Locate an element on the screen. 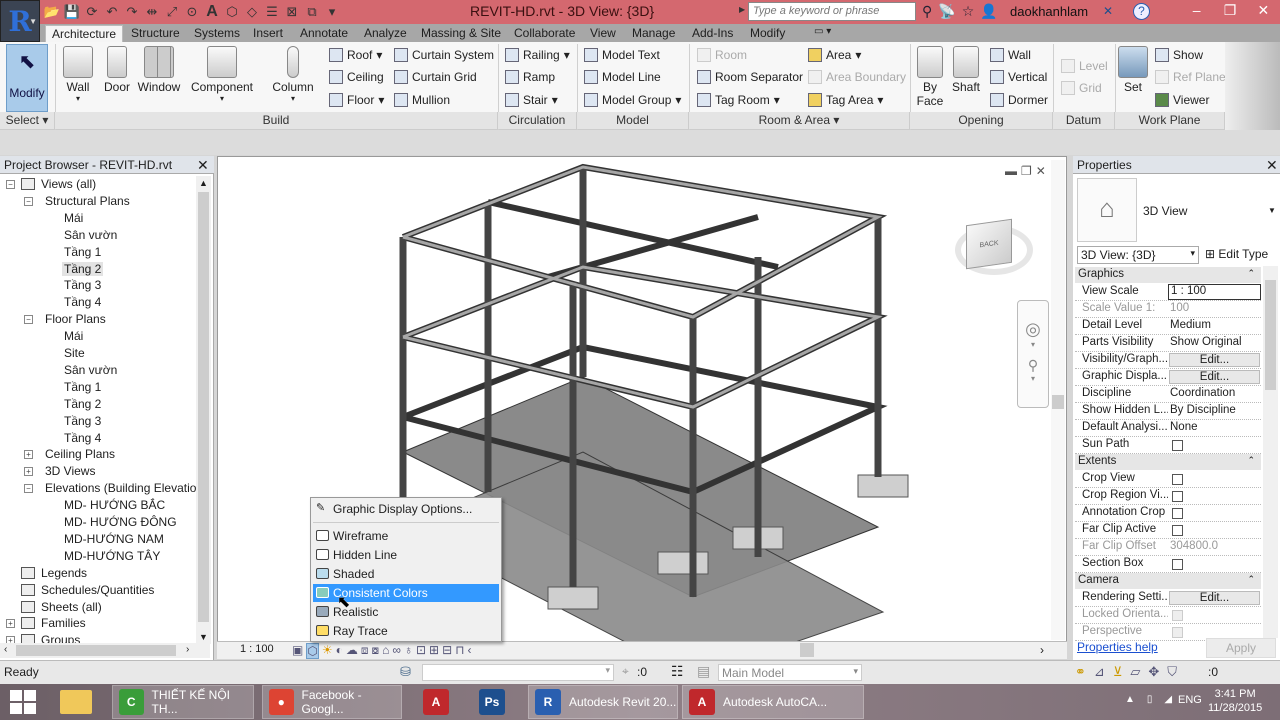  tree-item: Schedules/Quantities is located at coordinates (97, 590).